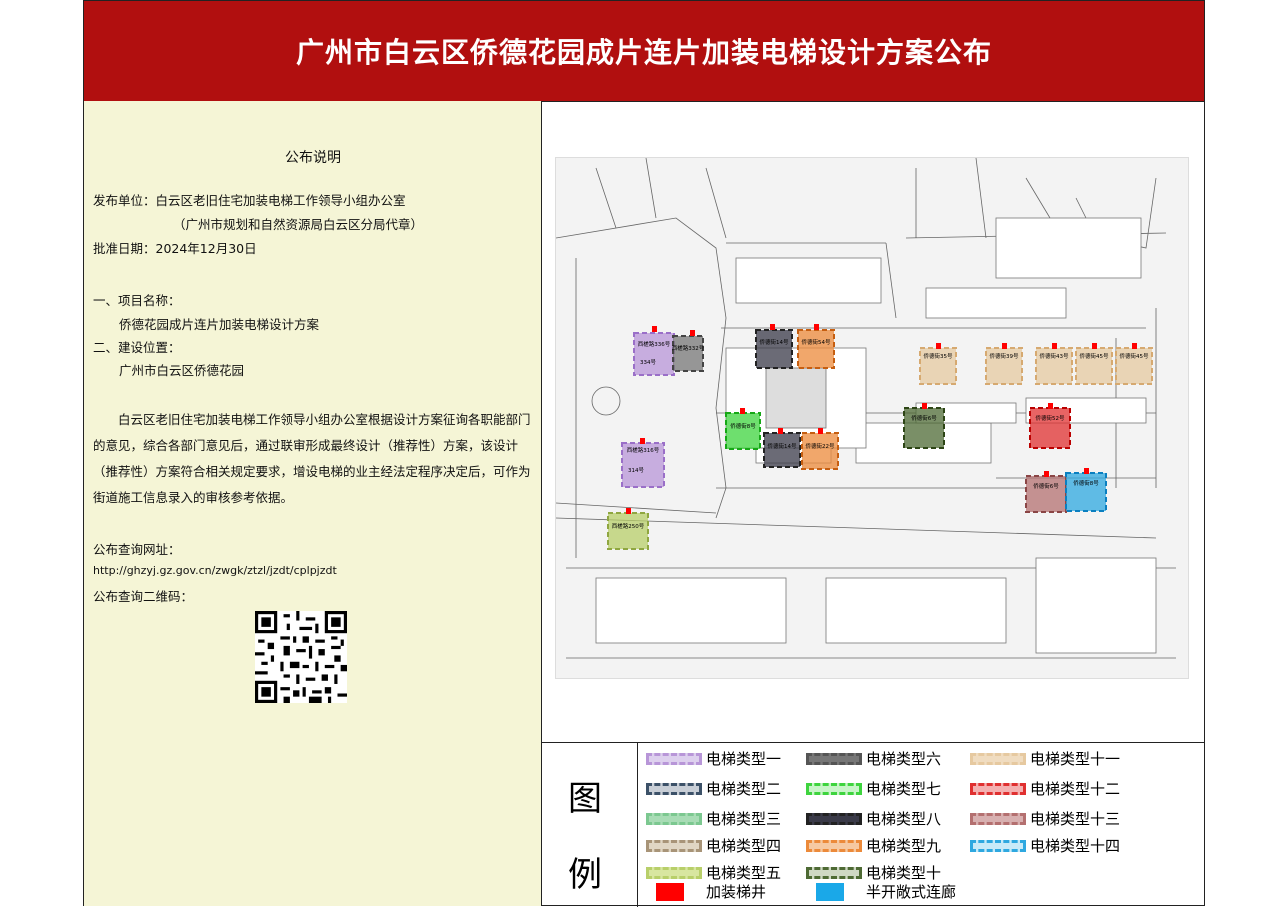  I want to click on legend-item: 电梯类型十一, so click(1045, 758).